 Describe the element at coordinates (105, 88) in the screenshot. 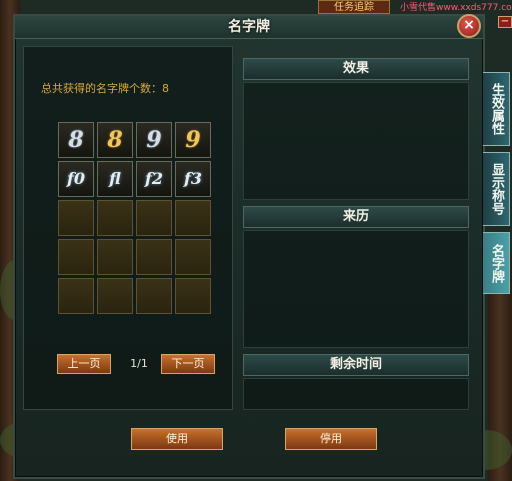

I see `nameplate-count-label: 总共获得的名字牌个数：8` at that location.